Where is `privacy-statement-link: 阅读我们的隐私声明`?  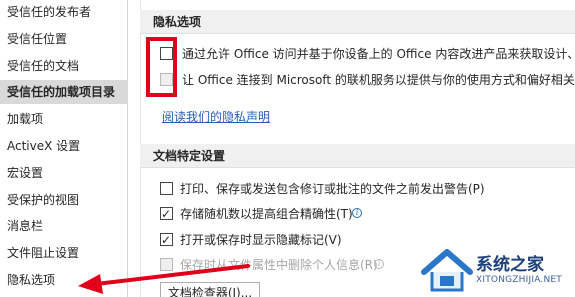
privacy-statement-link: 阅读我们的隐私声明 is located at coordinates (216, 116).